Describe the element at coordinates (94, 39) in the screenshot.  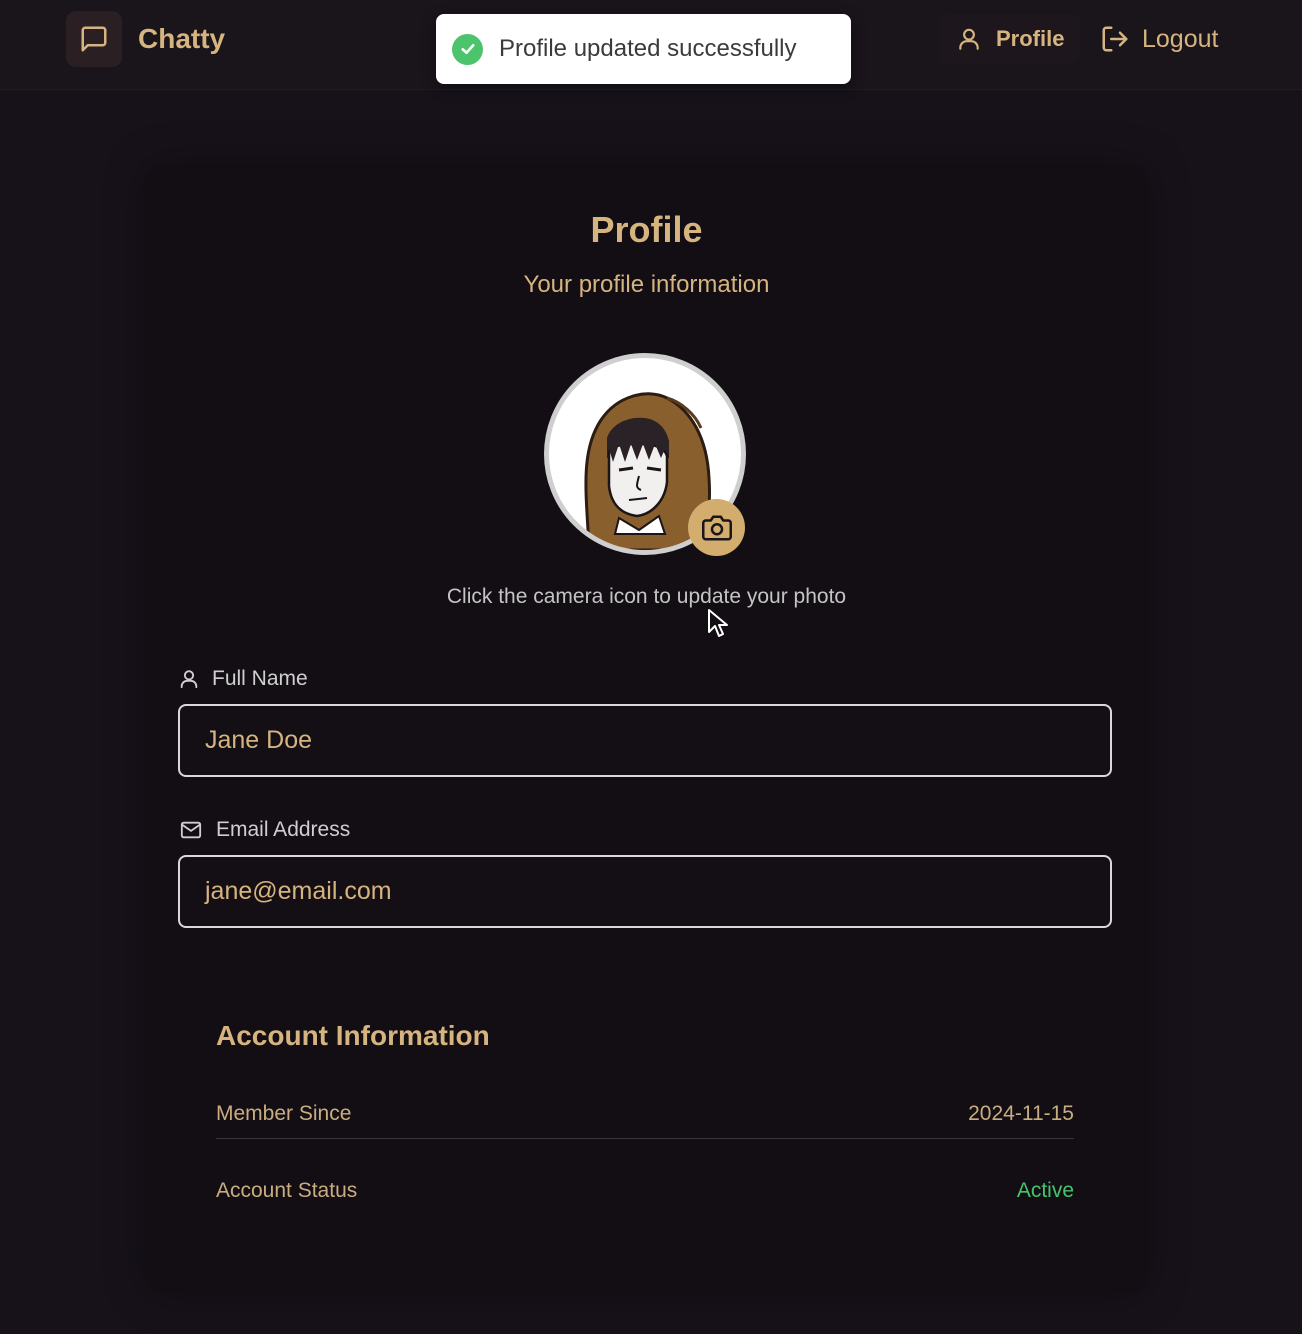
I see `message-square-icon` at that location.